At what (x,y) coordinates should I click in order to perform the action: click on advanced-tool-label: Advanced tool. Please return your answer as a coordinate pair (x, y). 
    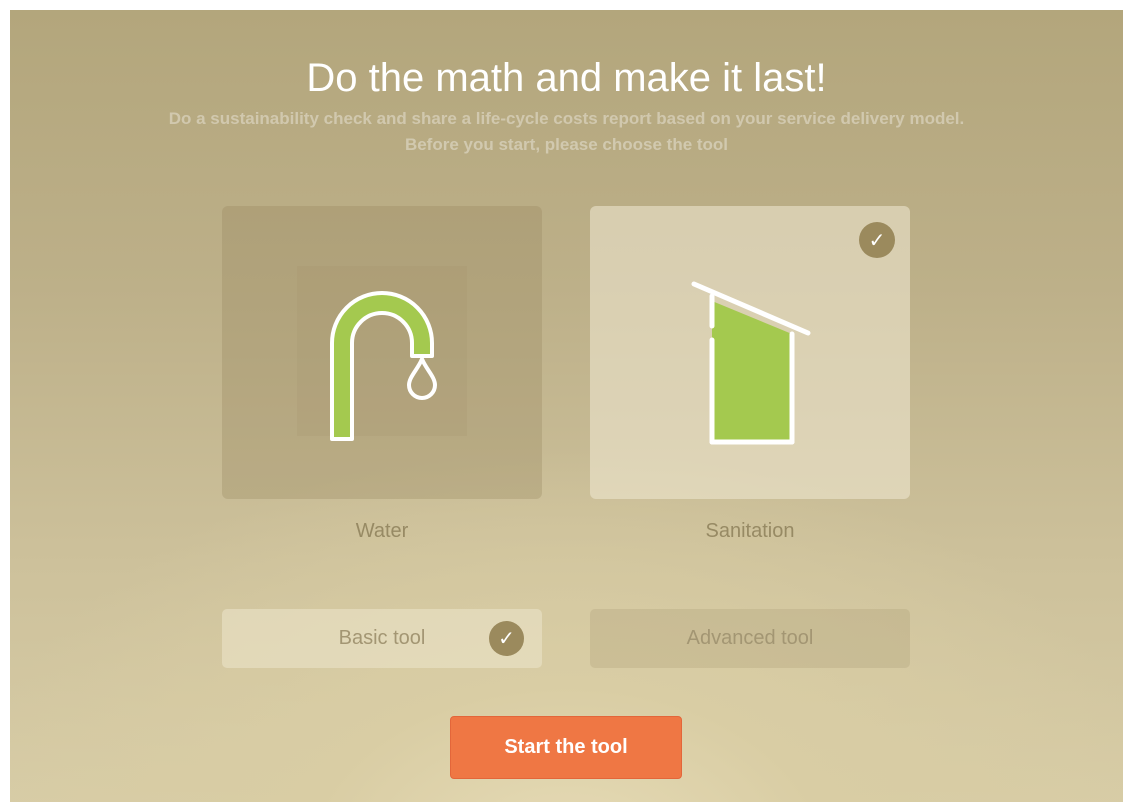
    Looking at the image, I should click on (750, 638).